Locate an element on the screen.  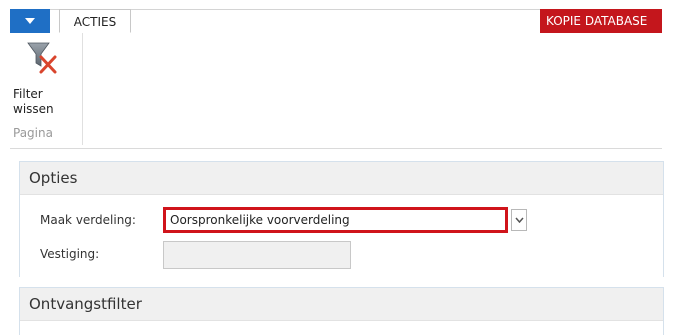
clear-filter-label-line2: wissen is located at coordinates (33, 109).